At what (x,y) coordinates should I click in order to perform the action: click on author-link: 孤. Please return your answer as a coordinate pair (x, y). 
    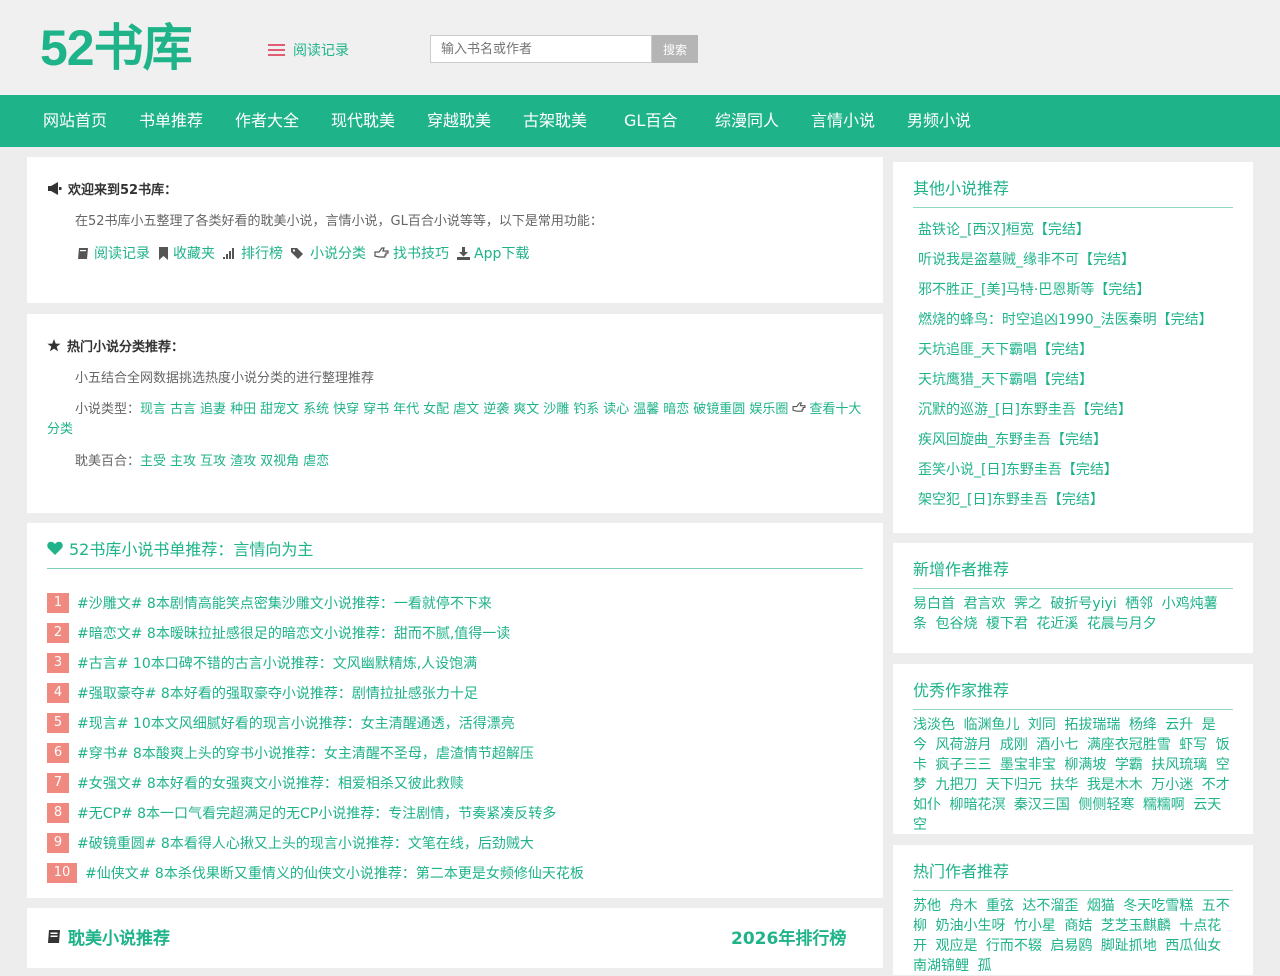
    Looking at the image, I should click on (984, 966).